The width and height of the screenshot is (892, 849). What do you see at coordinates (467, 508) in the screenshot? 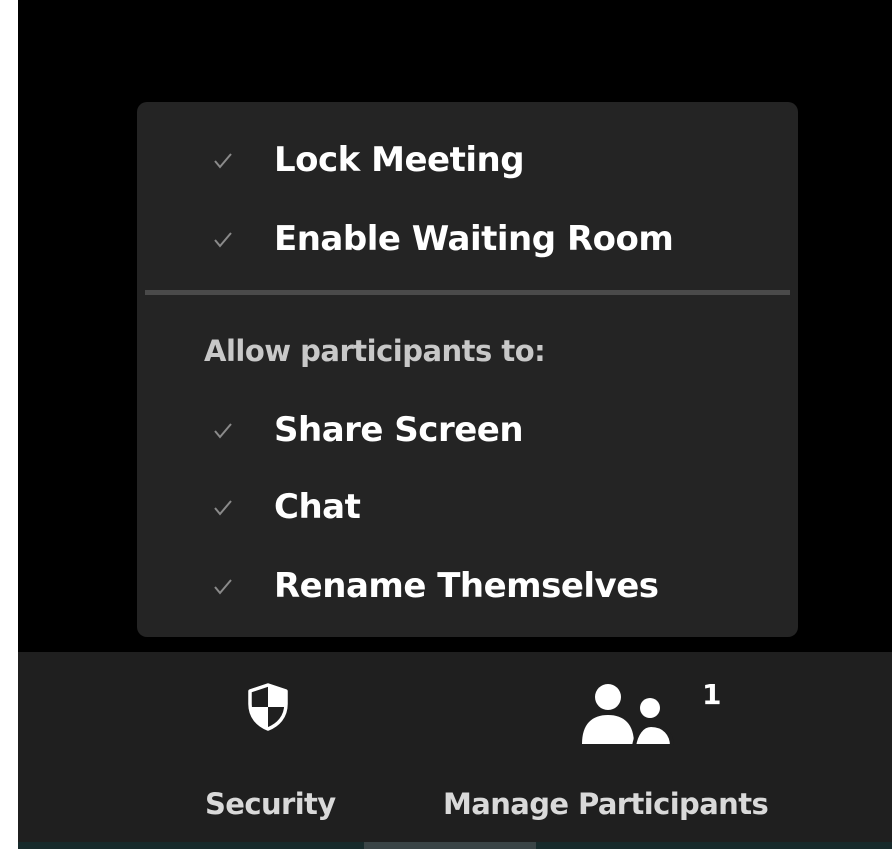
I see `menu-item-chat: Chat` at bounding box center [467, 508].